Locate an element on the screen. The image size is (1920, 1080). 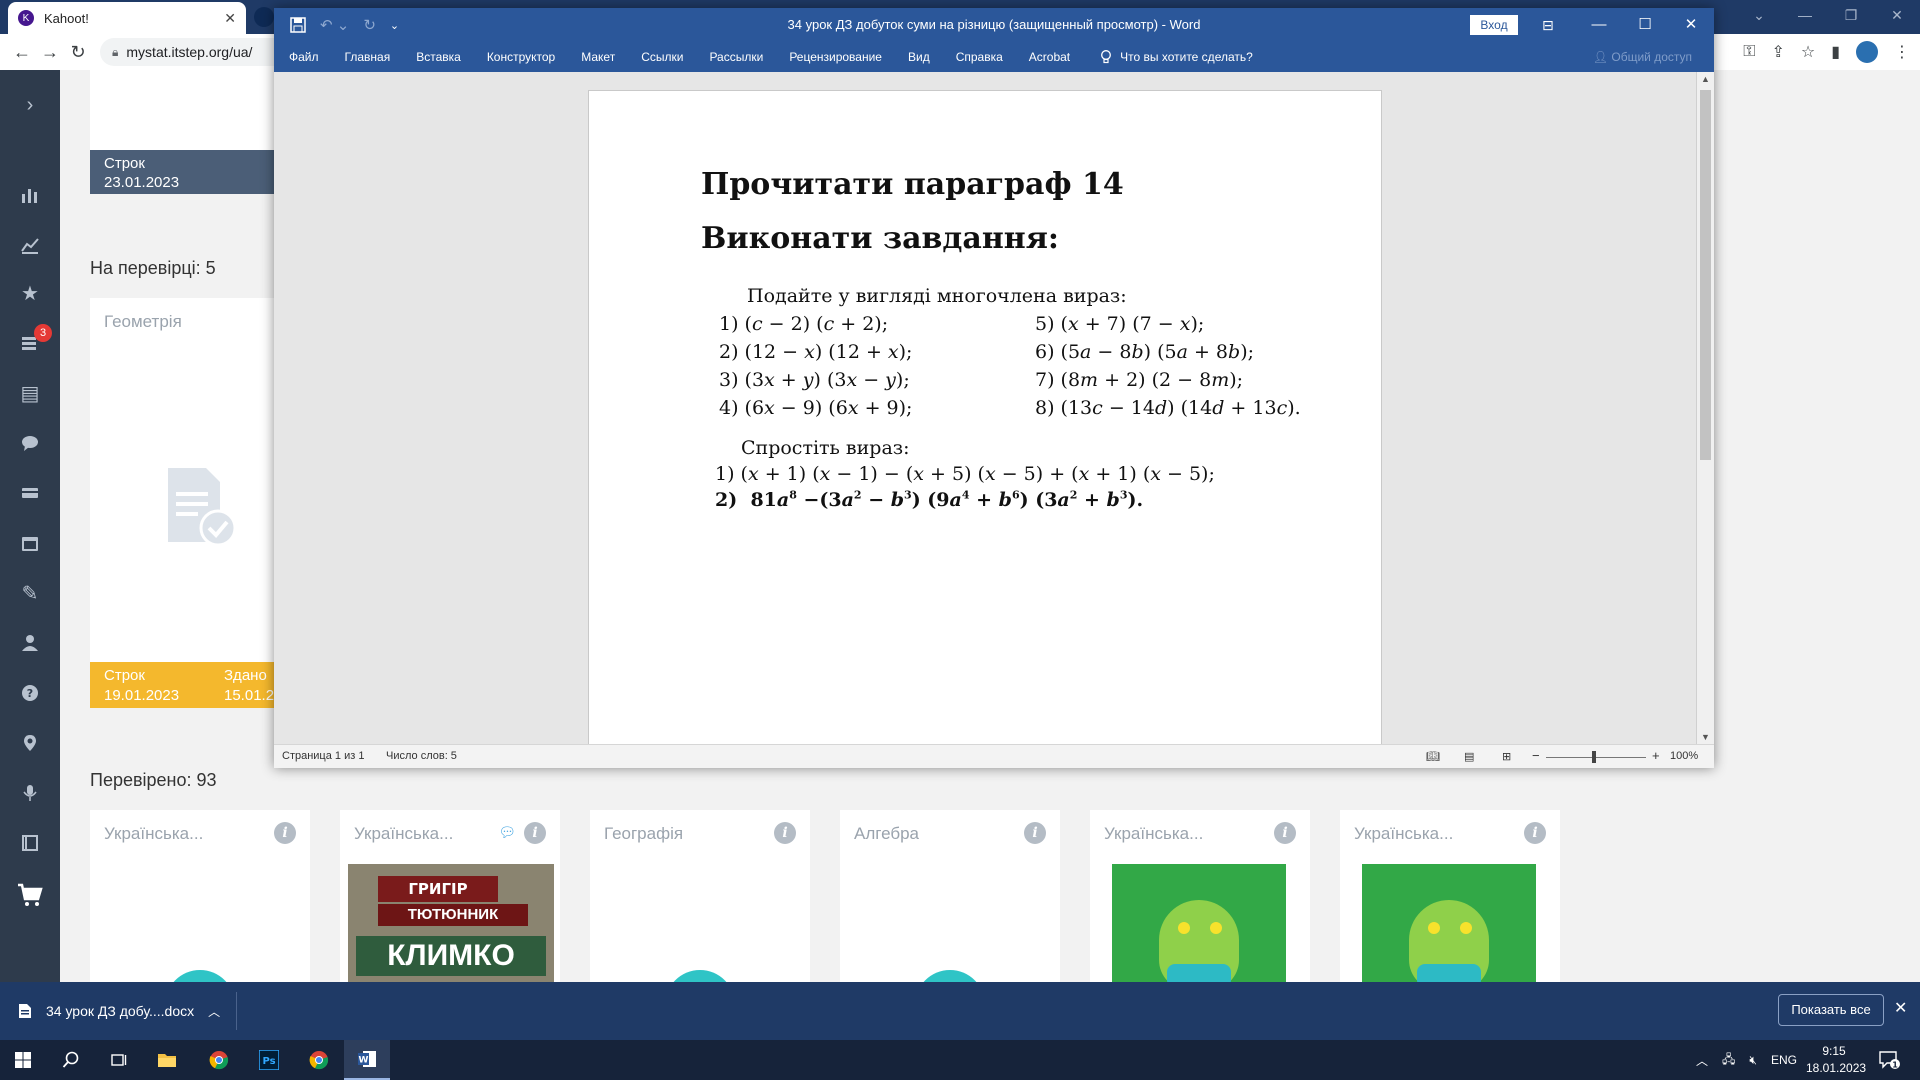
word-window-controls: — ☐ ✕ is located at coordinates (1645, 25).